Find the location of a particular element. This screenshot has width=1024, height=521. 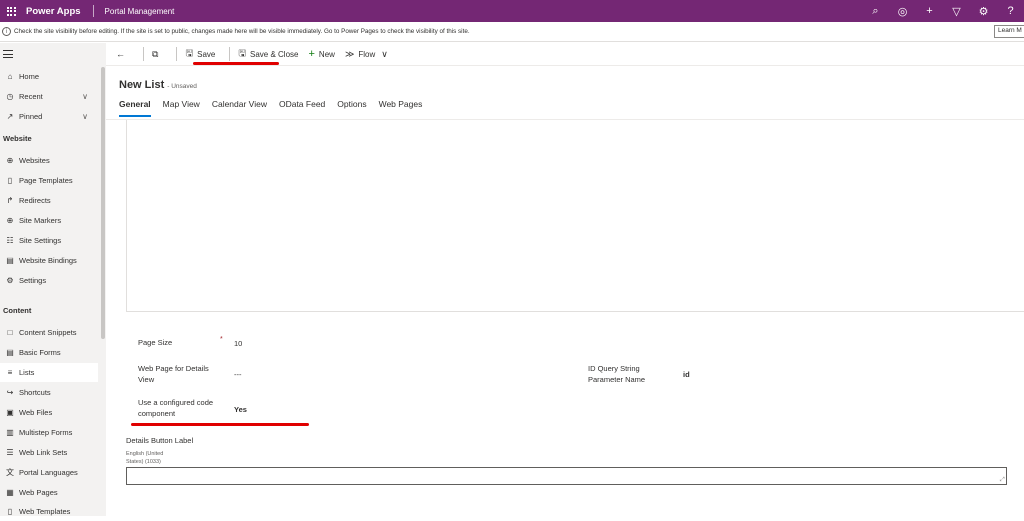

app-name: Power Apps is located at coordinates (53, 11).